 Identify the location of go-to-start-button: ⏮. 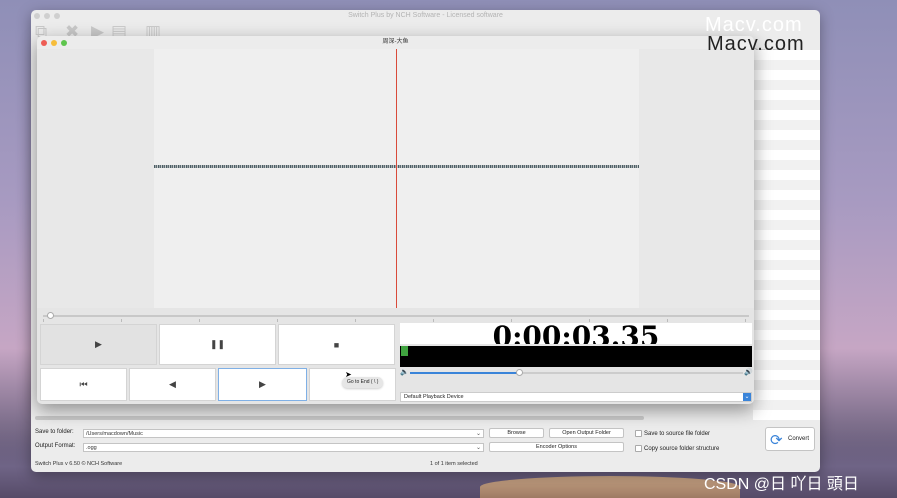
(83, 384).